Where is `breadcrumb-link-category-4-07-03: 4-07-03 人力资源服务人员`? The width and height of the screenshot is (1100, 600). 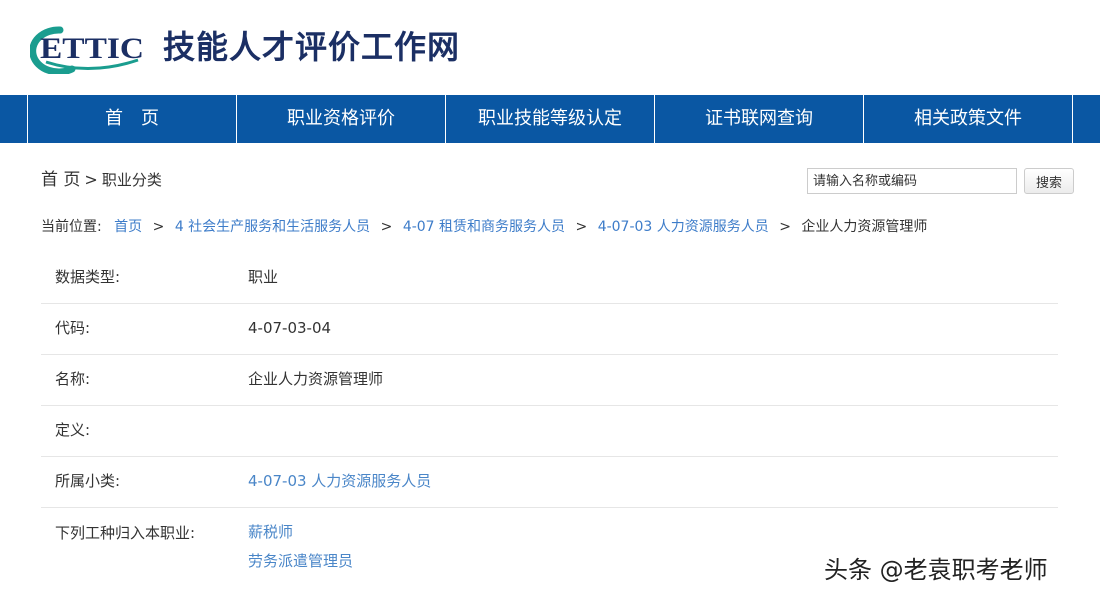
breadcrumb-link-category-4-07-03: 4-07-03 人力资源服务人员 is located at coordinates (683, 227).